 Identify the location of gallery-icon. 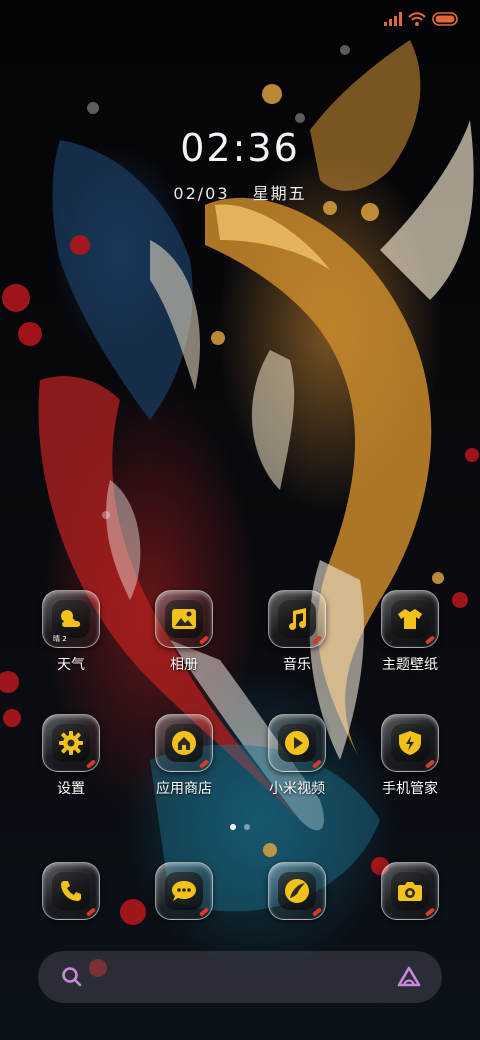
(184, 619).